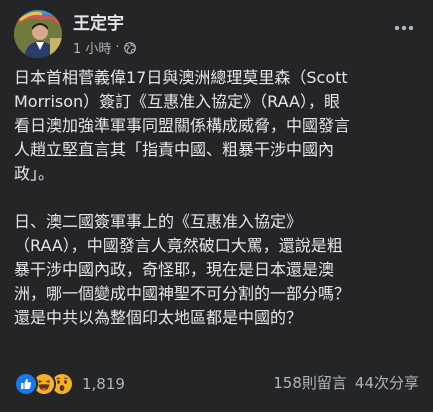  I want to click on avatar, so click(38, 34).